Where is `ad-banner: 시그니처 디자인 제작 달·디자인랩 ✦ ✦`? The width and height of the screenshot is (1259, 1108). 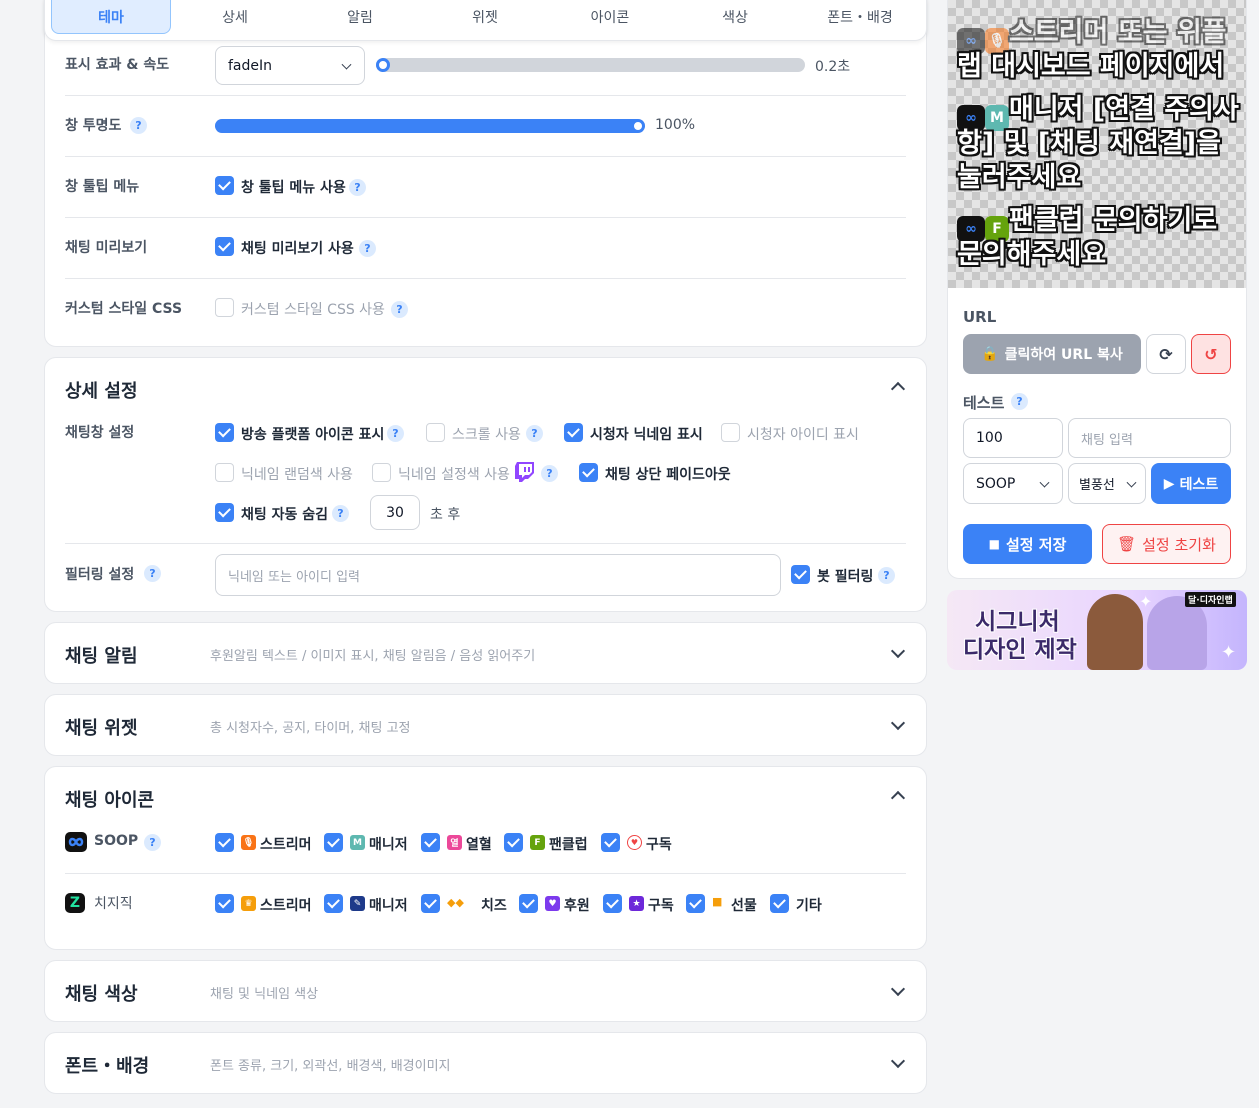 ad-banner: 시그니처 디자인 제작 달·디자인랩 ✦ ✦ is located at coordinates (1097, 630).